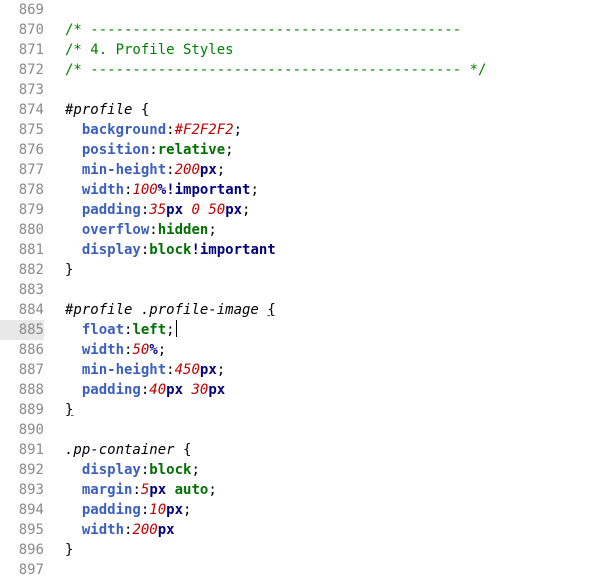  What do you see at coordinates (300, 410) in the screenshot?
I see `code-line: 889}` at bounding box center [300, 410].